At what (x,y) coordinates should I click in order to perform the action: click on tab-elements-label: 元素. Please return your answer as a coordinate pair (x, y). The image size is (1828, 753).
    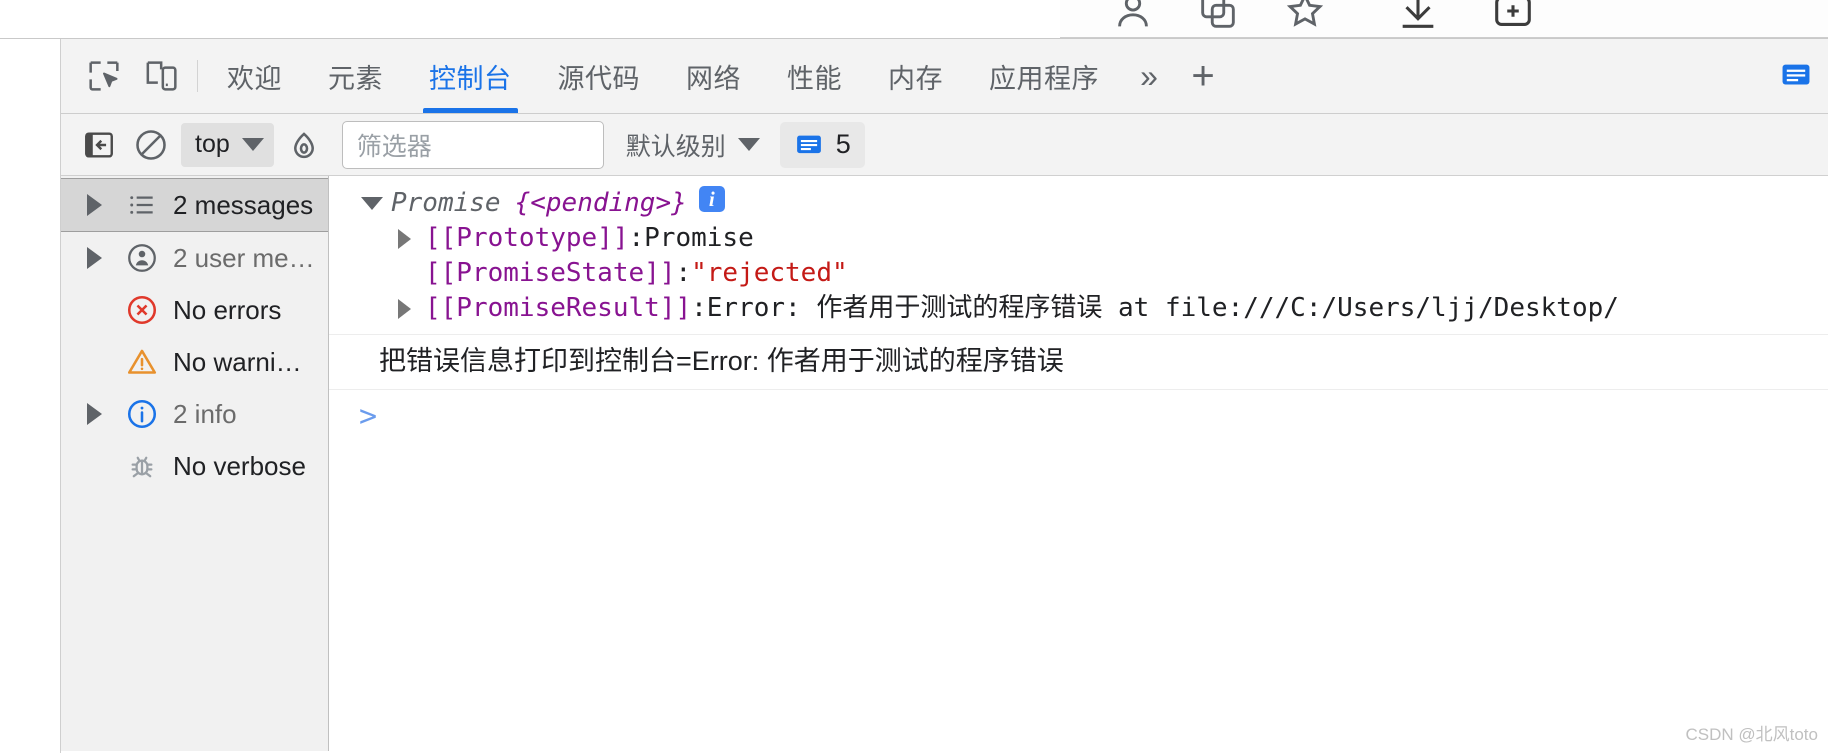
    Looking at the image, I should click on (355, 78).